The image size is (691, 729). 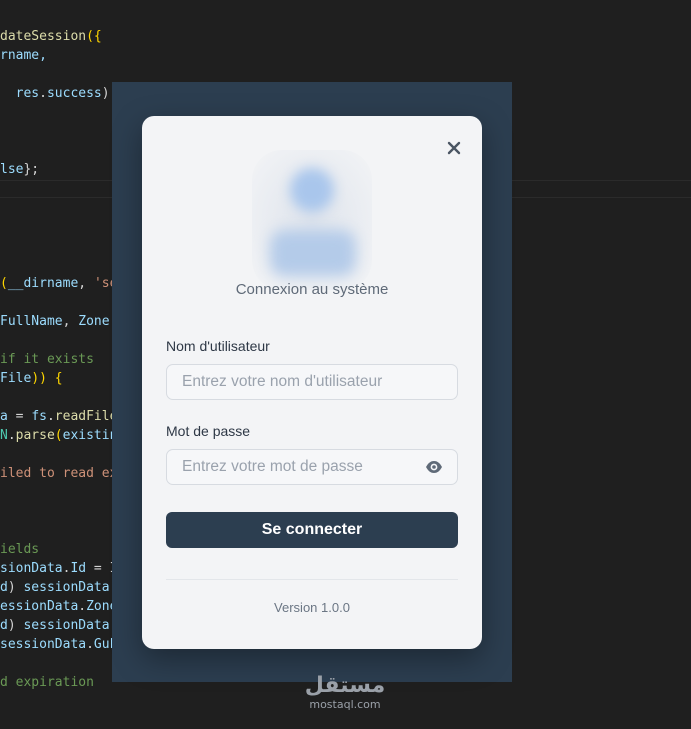 I want to click on code-token: __dirname, so click(x=43, y=283).